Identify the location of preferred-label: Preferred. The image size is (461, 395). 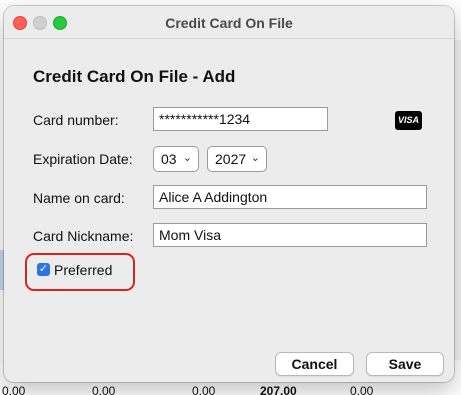
(83, 270).